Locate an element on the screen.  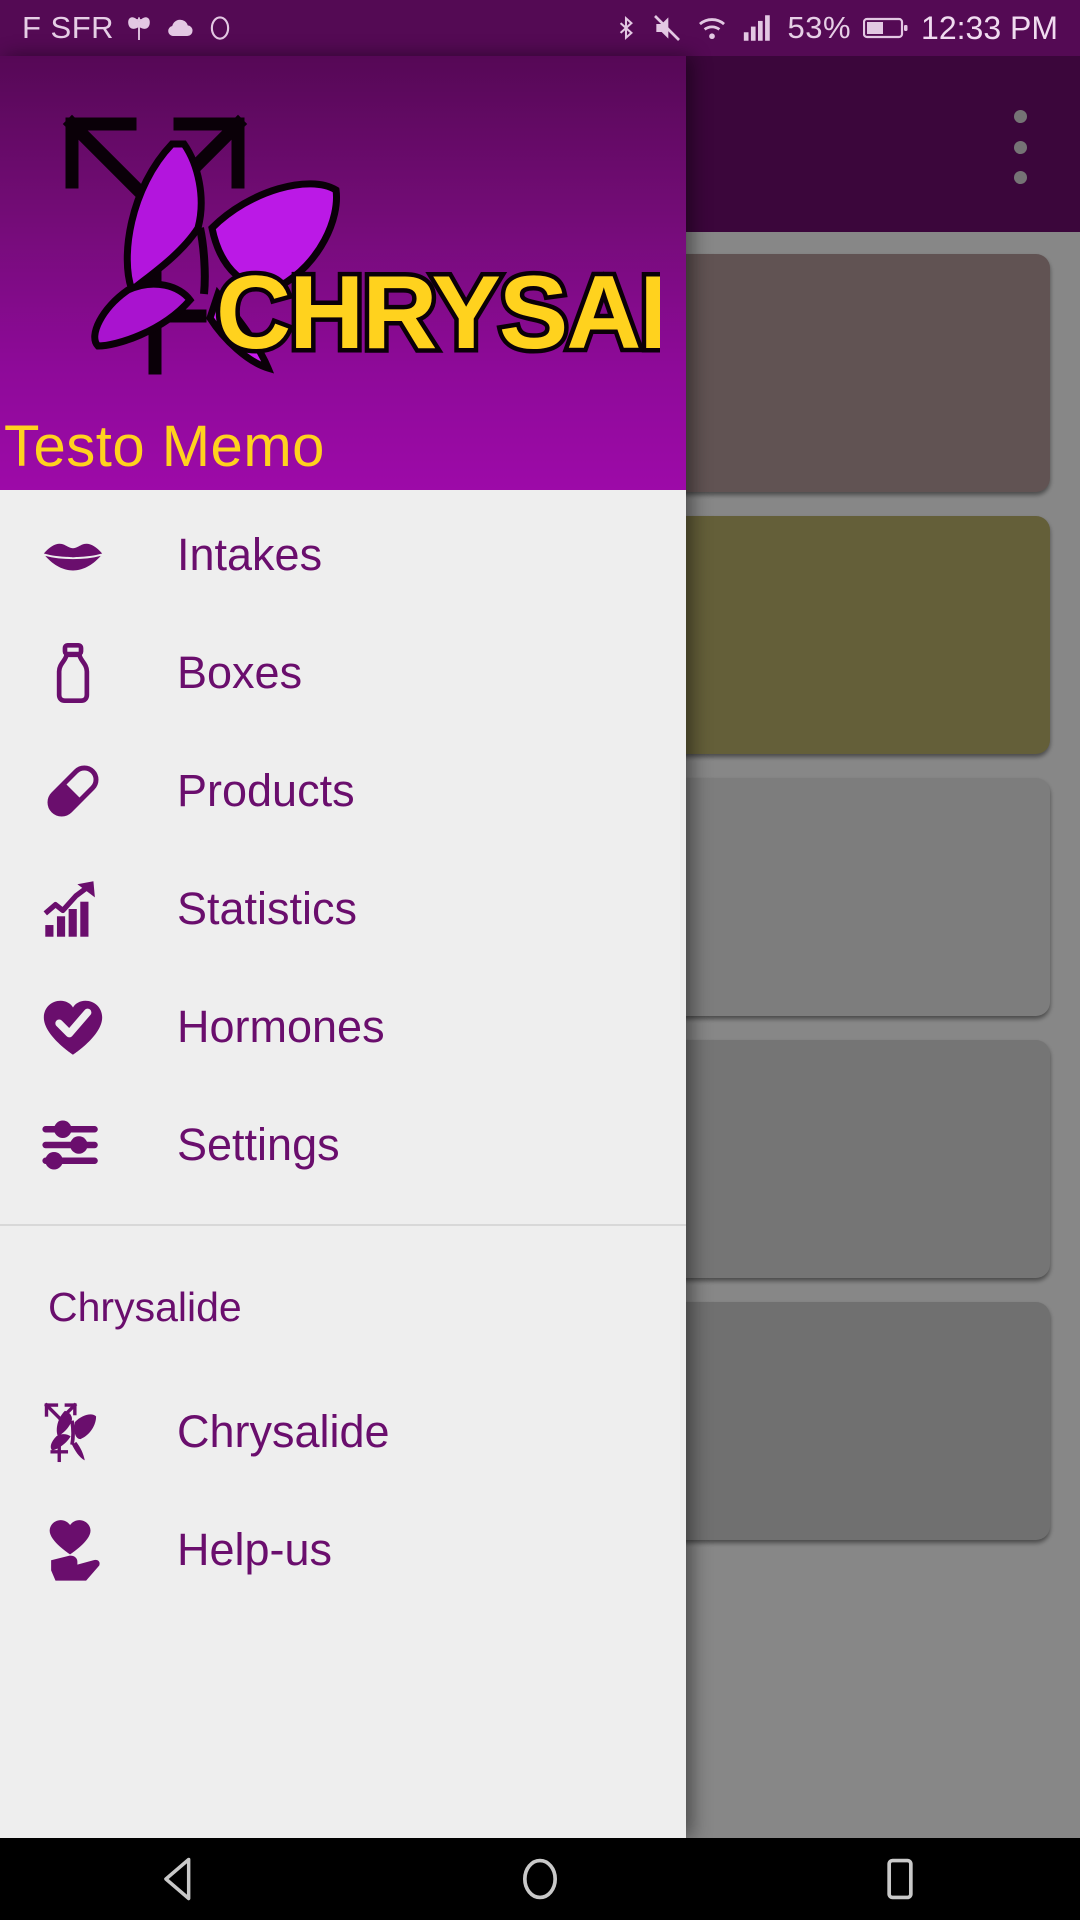
heart-check-icon is located at coordinates (84, 1027).